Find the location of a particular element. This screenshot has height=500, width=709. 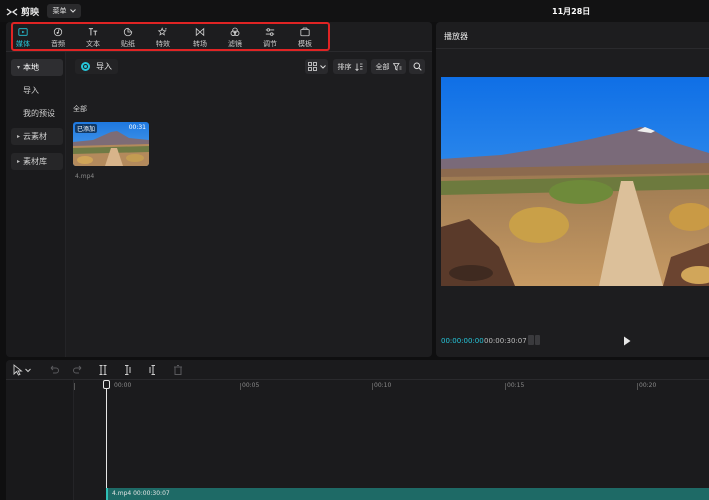

clip-filename: 4.mp4 is located at coordinates (85, 176).